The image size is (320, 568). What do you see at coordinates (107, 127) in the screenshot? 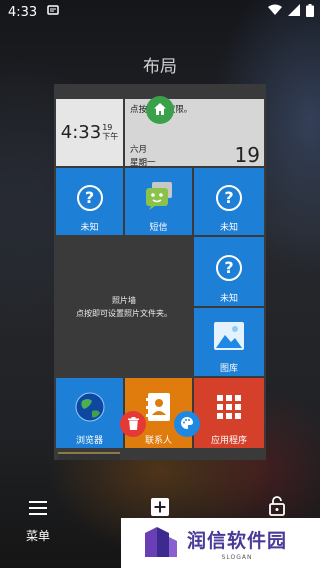
I see `clock-seconds: 19` at bounding box center [107, 127].